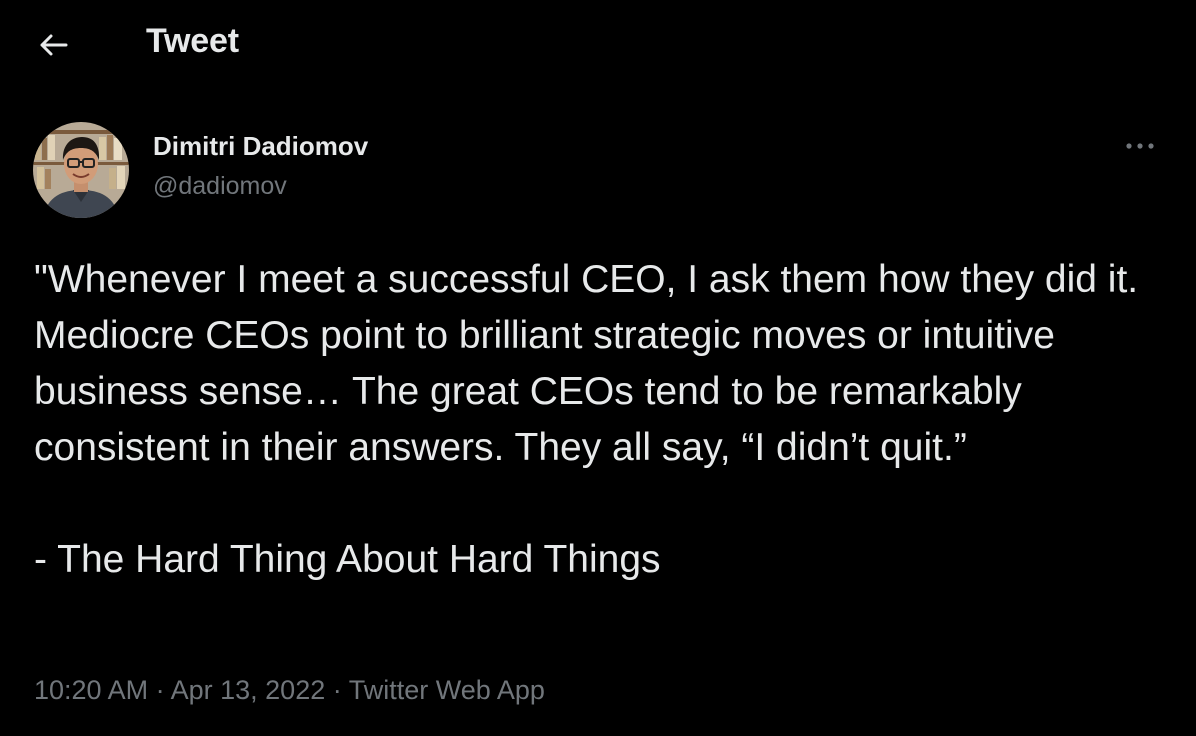  What do you see at coordinates (248, 690) in the screenshot?
I see `tweet-date: Apr 13, 2022` at bounding box center [248, 690].